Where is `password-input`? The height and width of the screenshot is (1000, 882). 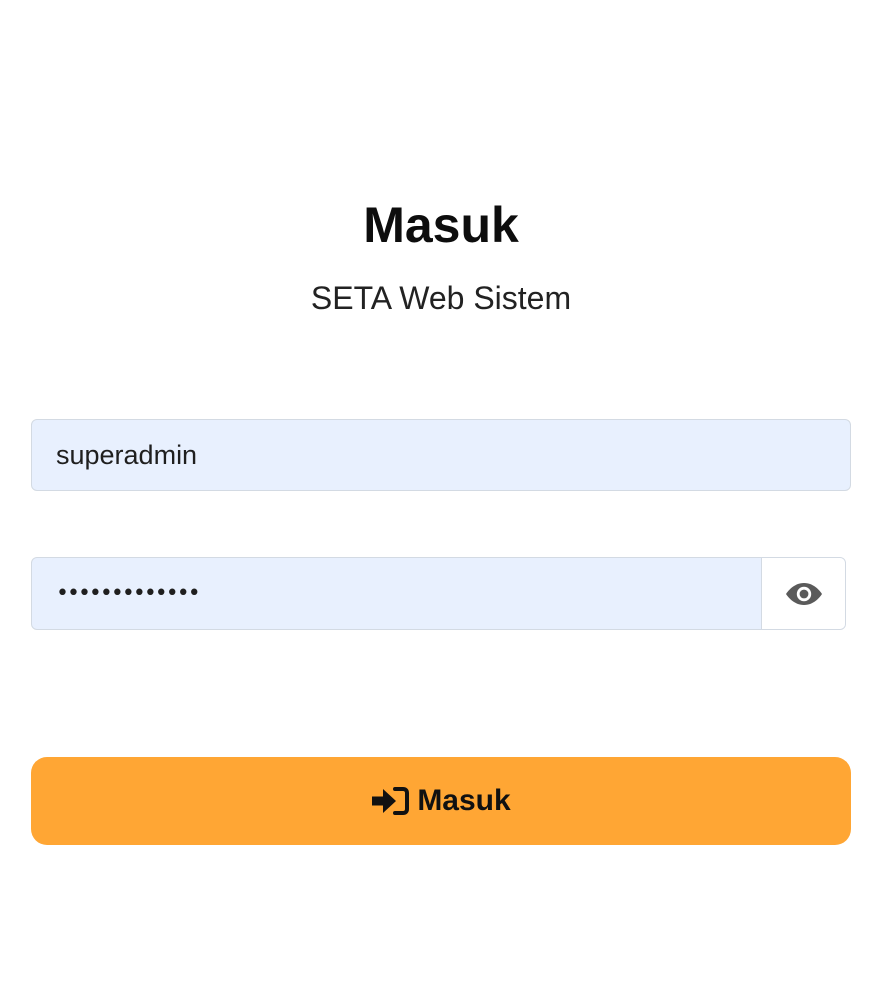 password-input is located at coordinates (396, 593).